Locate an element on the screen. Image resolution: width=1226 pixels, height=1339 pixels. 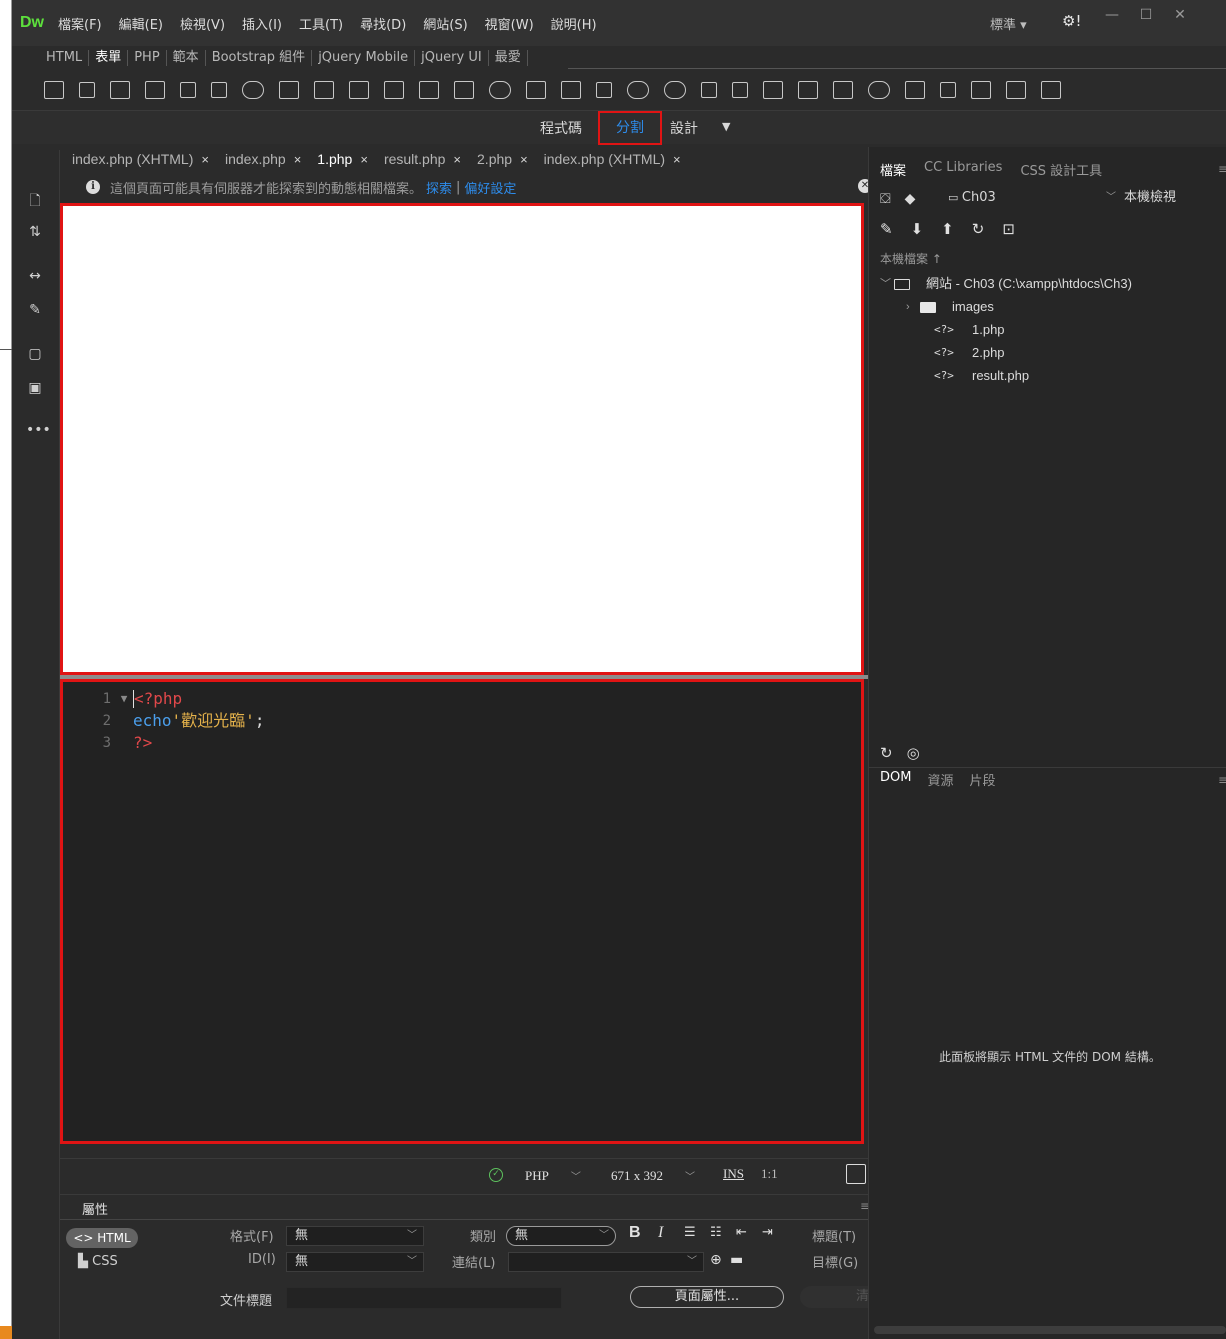
transfer-icon: ⇅ is located at coordinates (35, 232).